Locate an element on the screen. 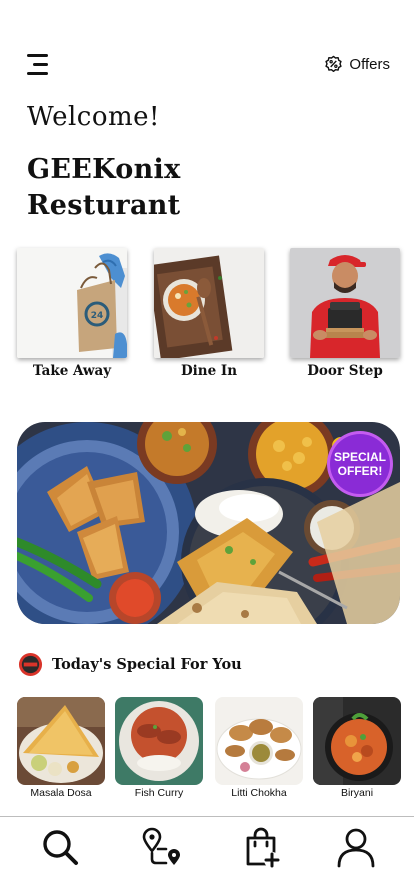 This screenshot has height=896, width=414. restaurant-name-line2: Resturant is located at coordinates (104, 205).